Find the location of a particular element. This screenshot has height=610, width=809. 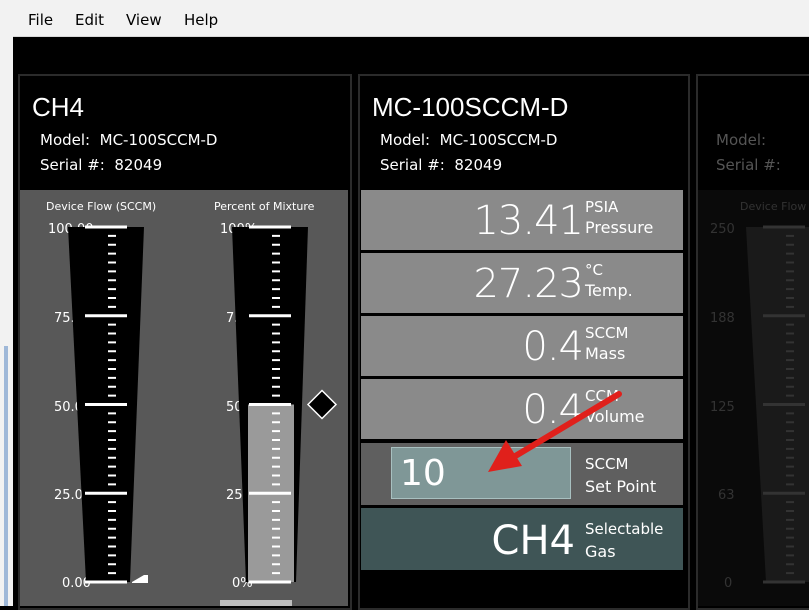

mixture-gauge-base is located at coordinates (256, 603).